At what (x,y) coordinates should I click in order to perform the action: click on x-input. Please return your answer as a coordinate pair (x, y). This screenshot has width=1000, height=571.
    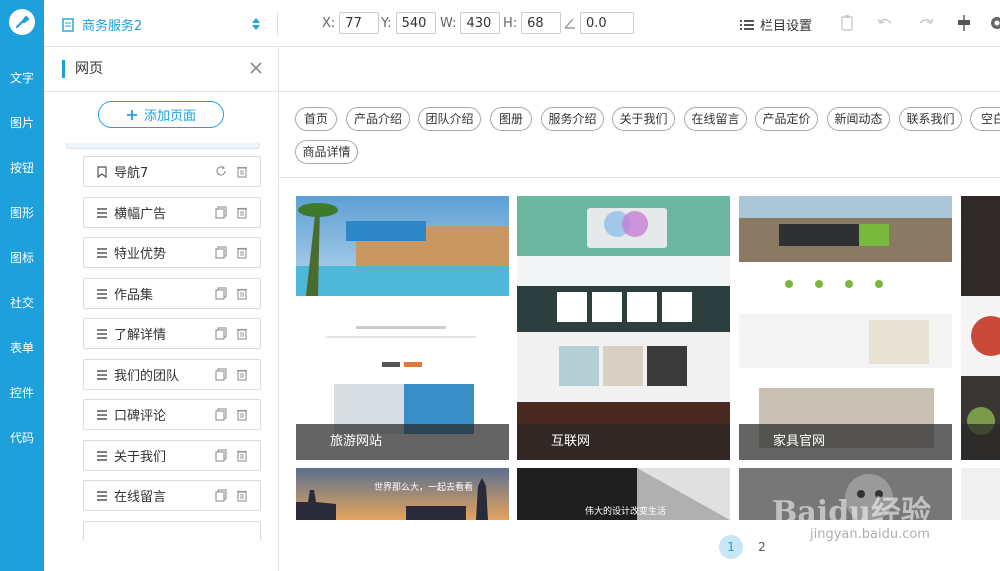
    Looking at the image, I should click on (359, 23).